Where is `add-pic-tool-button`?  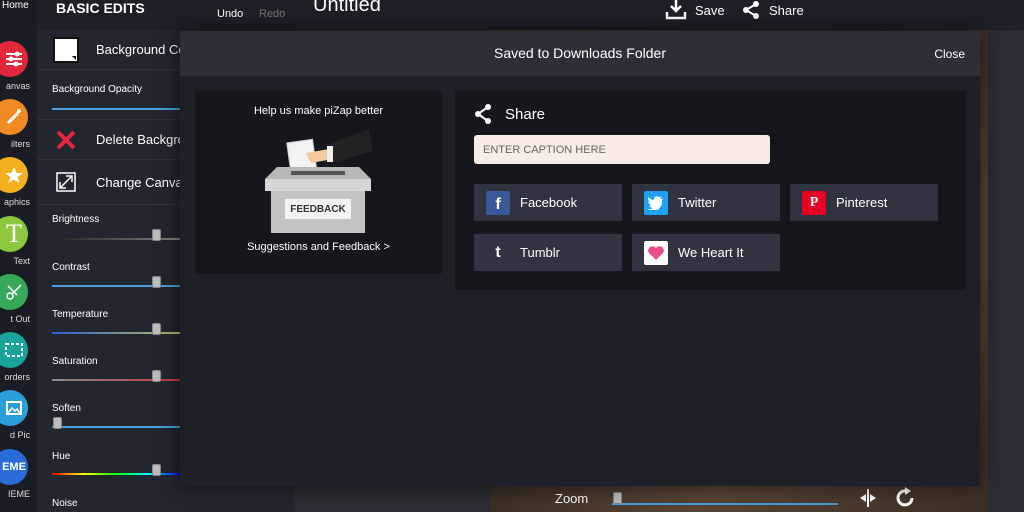 add-pic-tool-button is located at coordinates (14, 408).